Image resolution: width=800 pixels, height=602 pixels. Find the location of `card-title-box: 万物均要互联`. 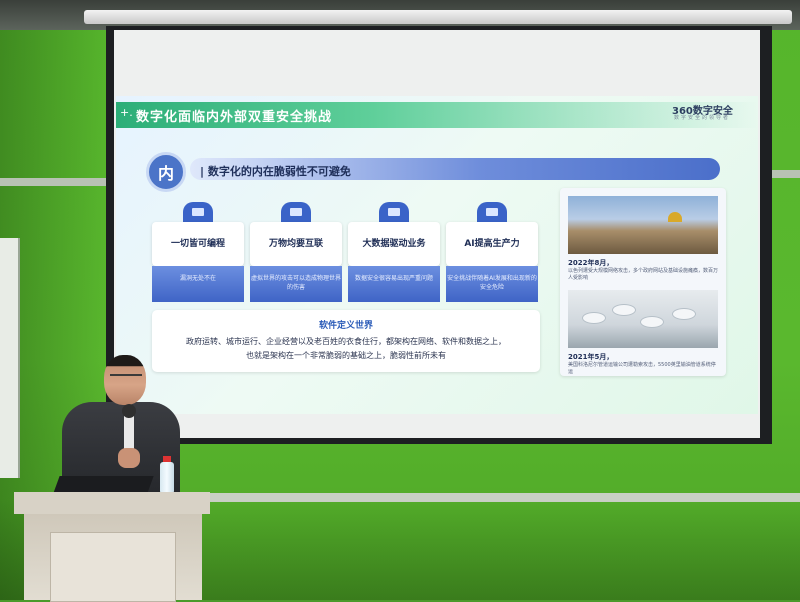

card-title-box: 万物均要互联 is located at coordinates (296, 244).